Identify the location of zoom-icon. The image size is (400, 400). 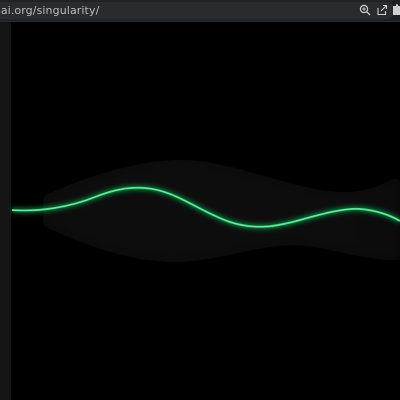
(365, 10).